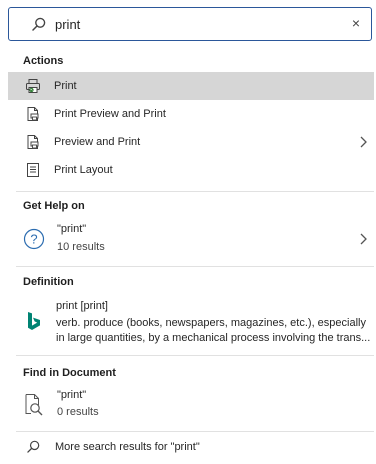 The height and width of the screenshot is (464, 376). What do you see at coordinates (72, 395) in the screenshot?
I see `find-query: "print"` at bounding box center [72, 395].